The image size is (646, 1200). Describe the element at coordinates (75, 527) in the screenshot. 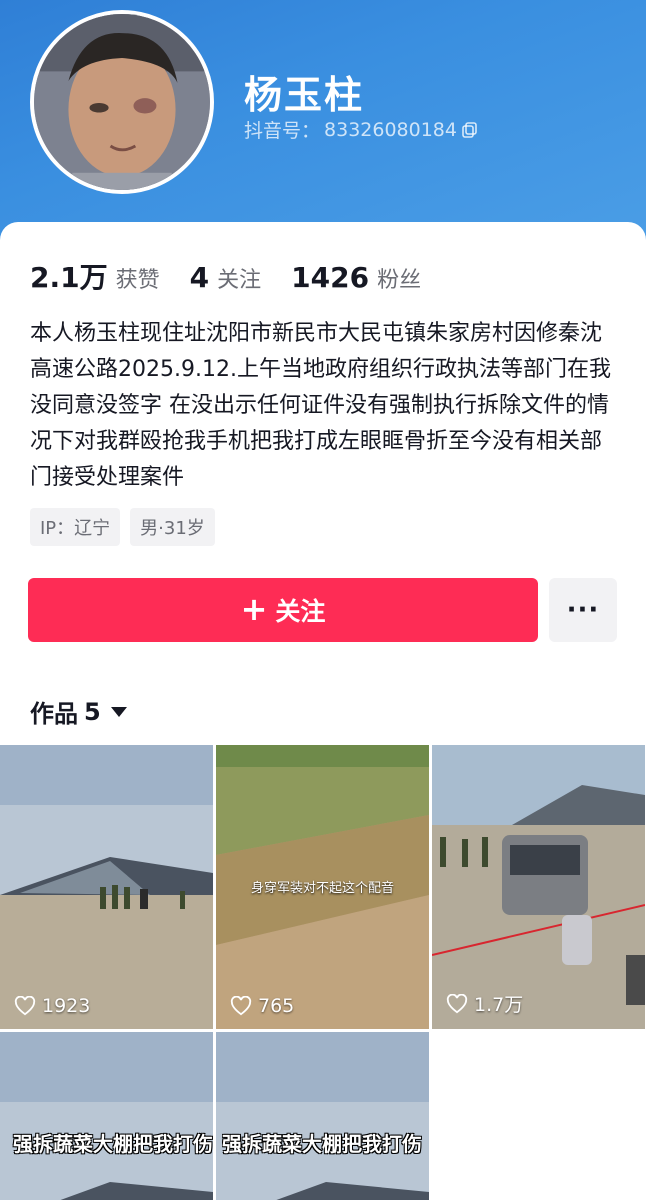

I see `ip-location-tag: IP：辽宁` at that location.